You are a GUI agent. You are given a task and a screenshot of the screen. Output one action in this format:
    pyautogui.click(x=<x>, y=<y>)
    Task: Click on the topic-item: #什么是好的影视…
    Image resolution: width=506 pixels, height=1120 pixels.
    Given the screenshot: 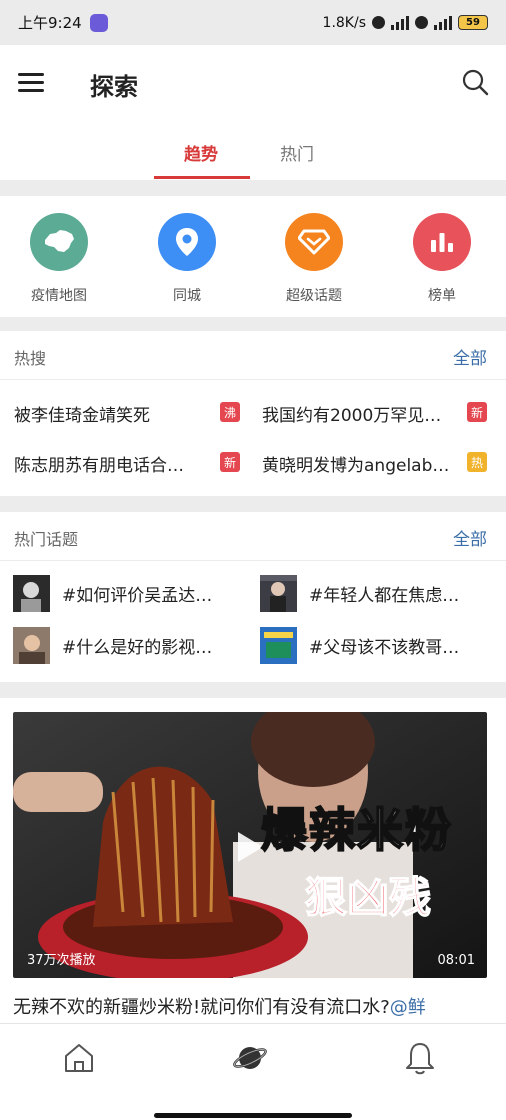 What is the action you would take?
    pyautogui.click(x=128, y=645)
    